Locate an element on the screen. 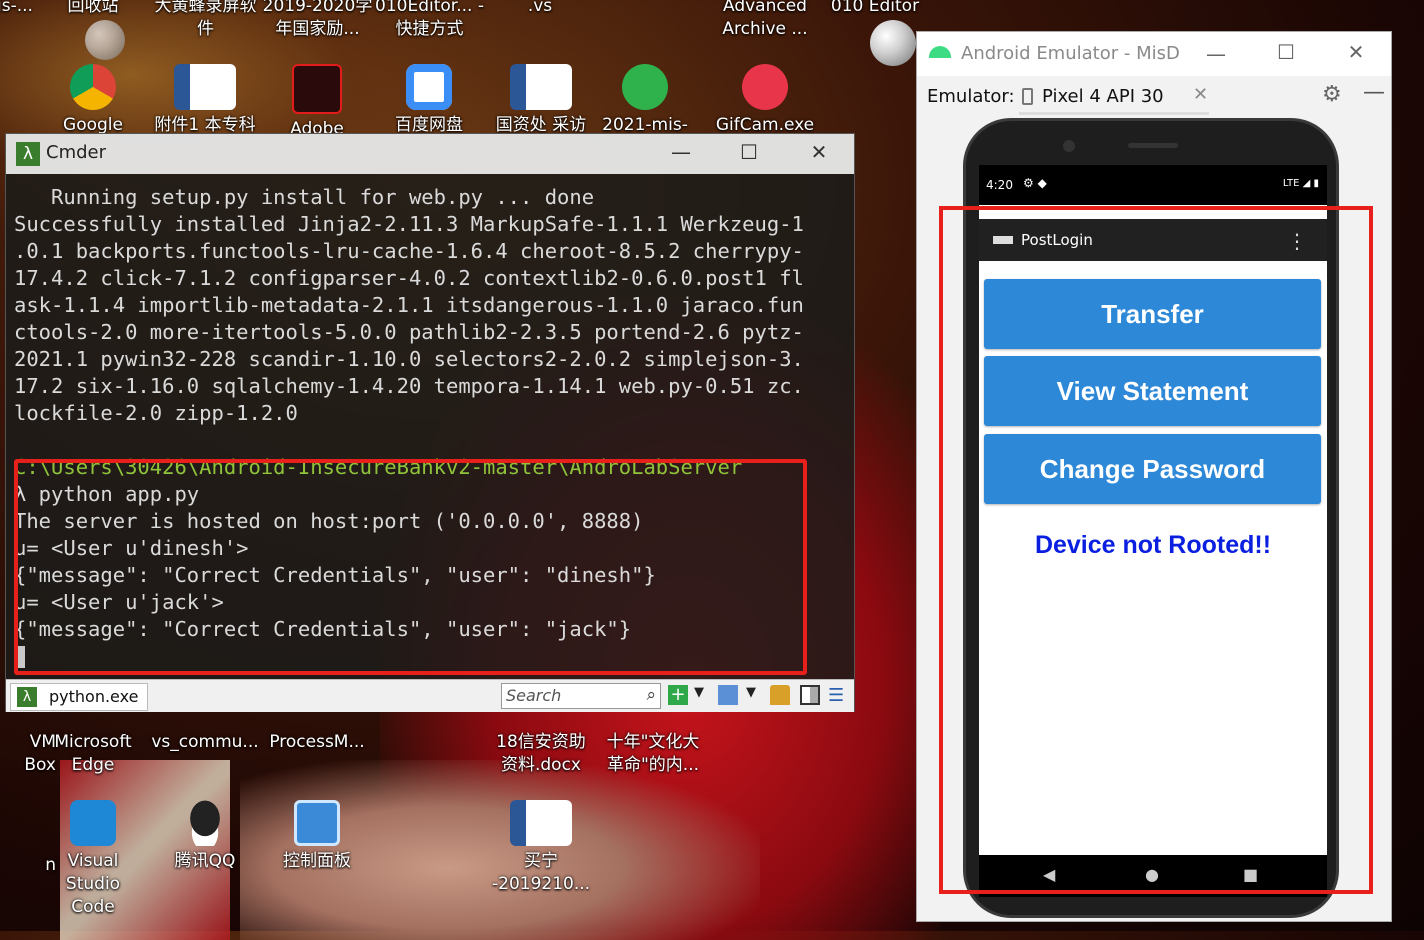 The width and height of the screenshot is (1424, 940). desktop-icon-chrome: Google is located at coordinates (93, 100).